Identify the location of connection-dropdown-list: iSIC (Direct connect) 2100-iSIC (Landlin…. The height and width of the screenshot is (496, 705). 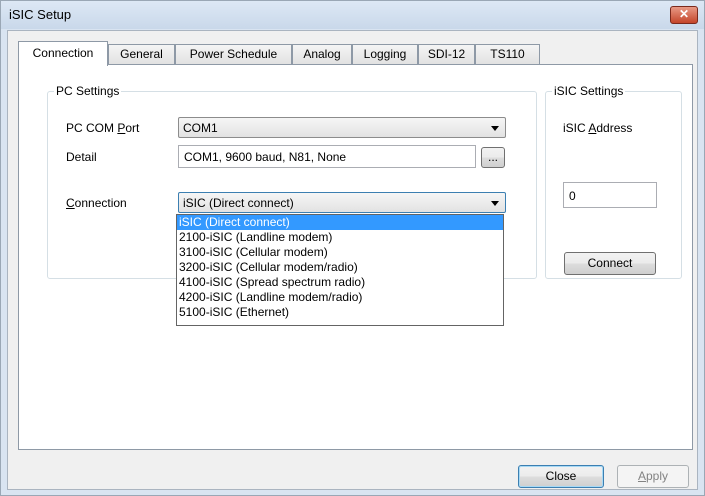
(340, 270).